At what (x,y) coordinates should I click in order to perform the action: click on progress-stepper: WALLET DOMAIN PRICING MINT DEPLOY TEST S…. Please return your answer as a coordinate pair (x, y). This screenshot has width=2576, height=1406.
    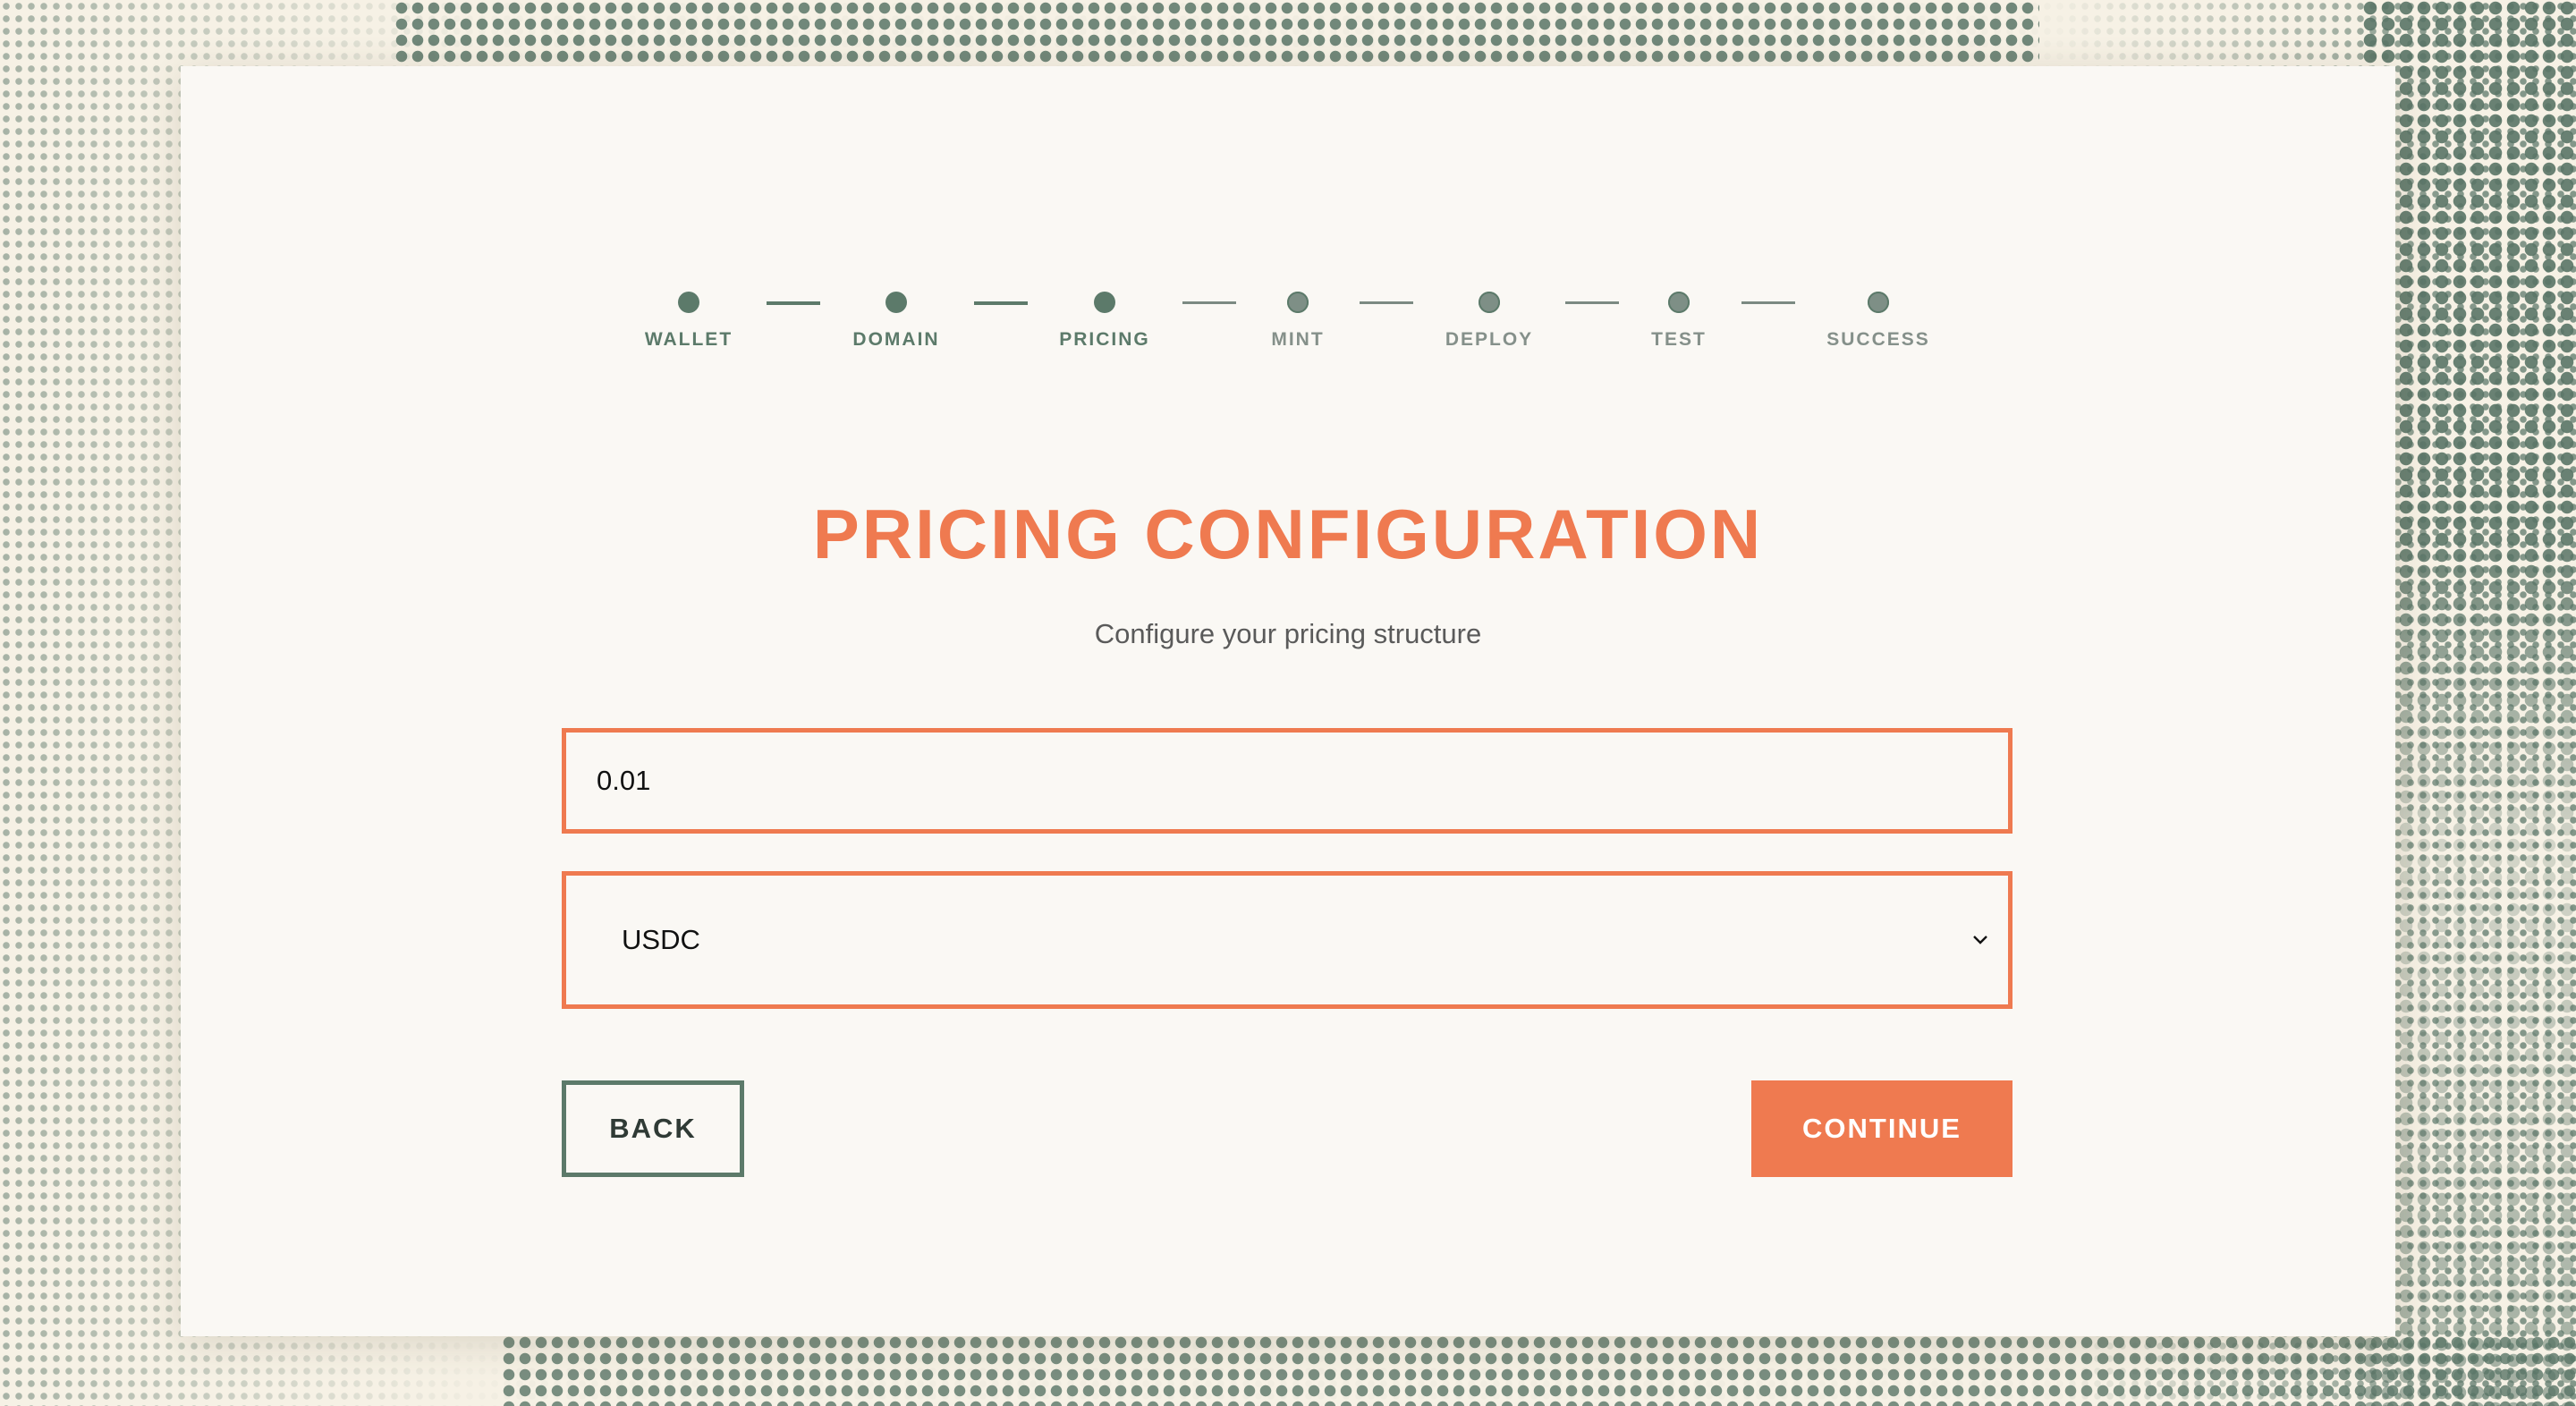
    Looking at the image, I should click on (1288, 359).